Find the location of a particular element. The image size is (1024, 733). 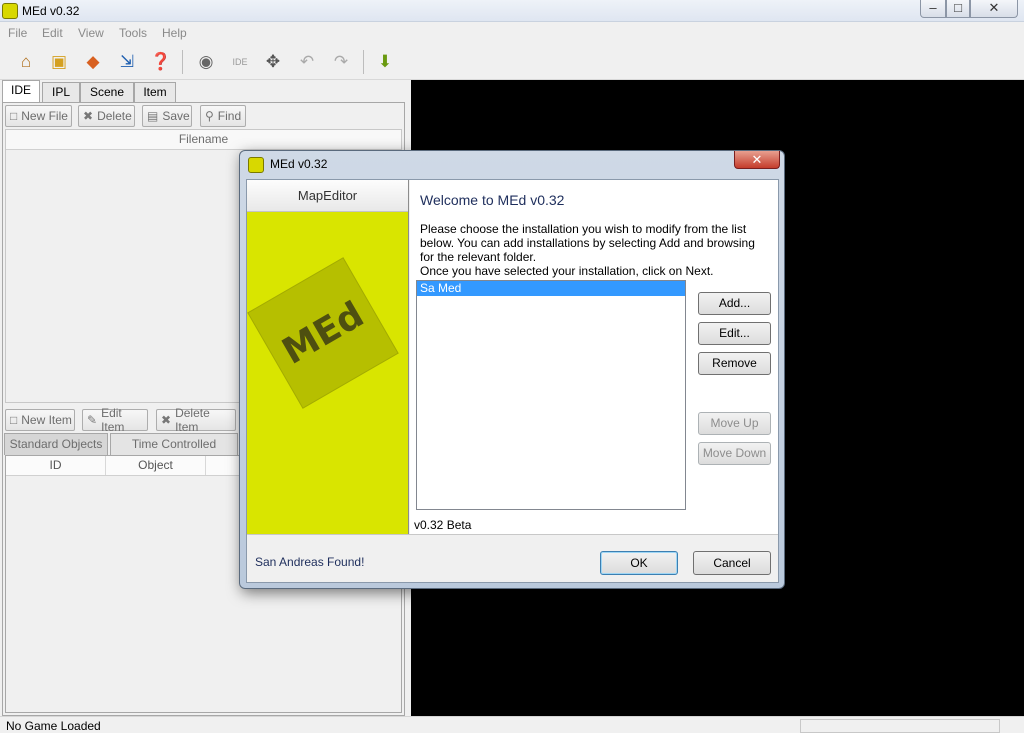

record-icon: ◉ is located at coordinates (206, 62).